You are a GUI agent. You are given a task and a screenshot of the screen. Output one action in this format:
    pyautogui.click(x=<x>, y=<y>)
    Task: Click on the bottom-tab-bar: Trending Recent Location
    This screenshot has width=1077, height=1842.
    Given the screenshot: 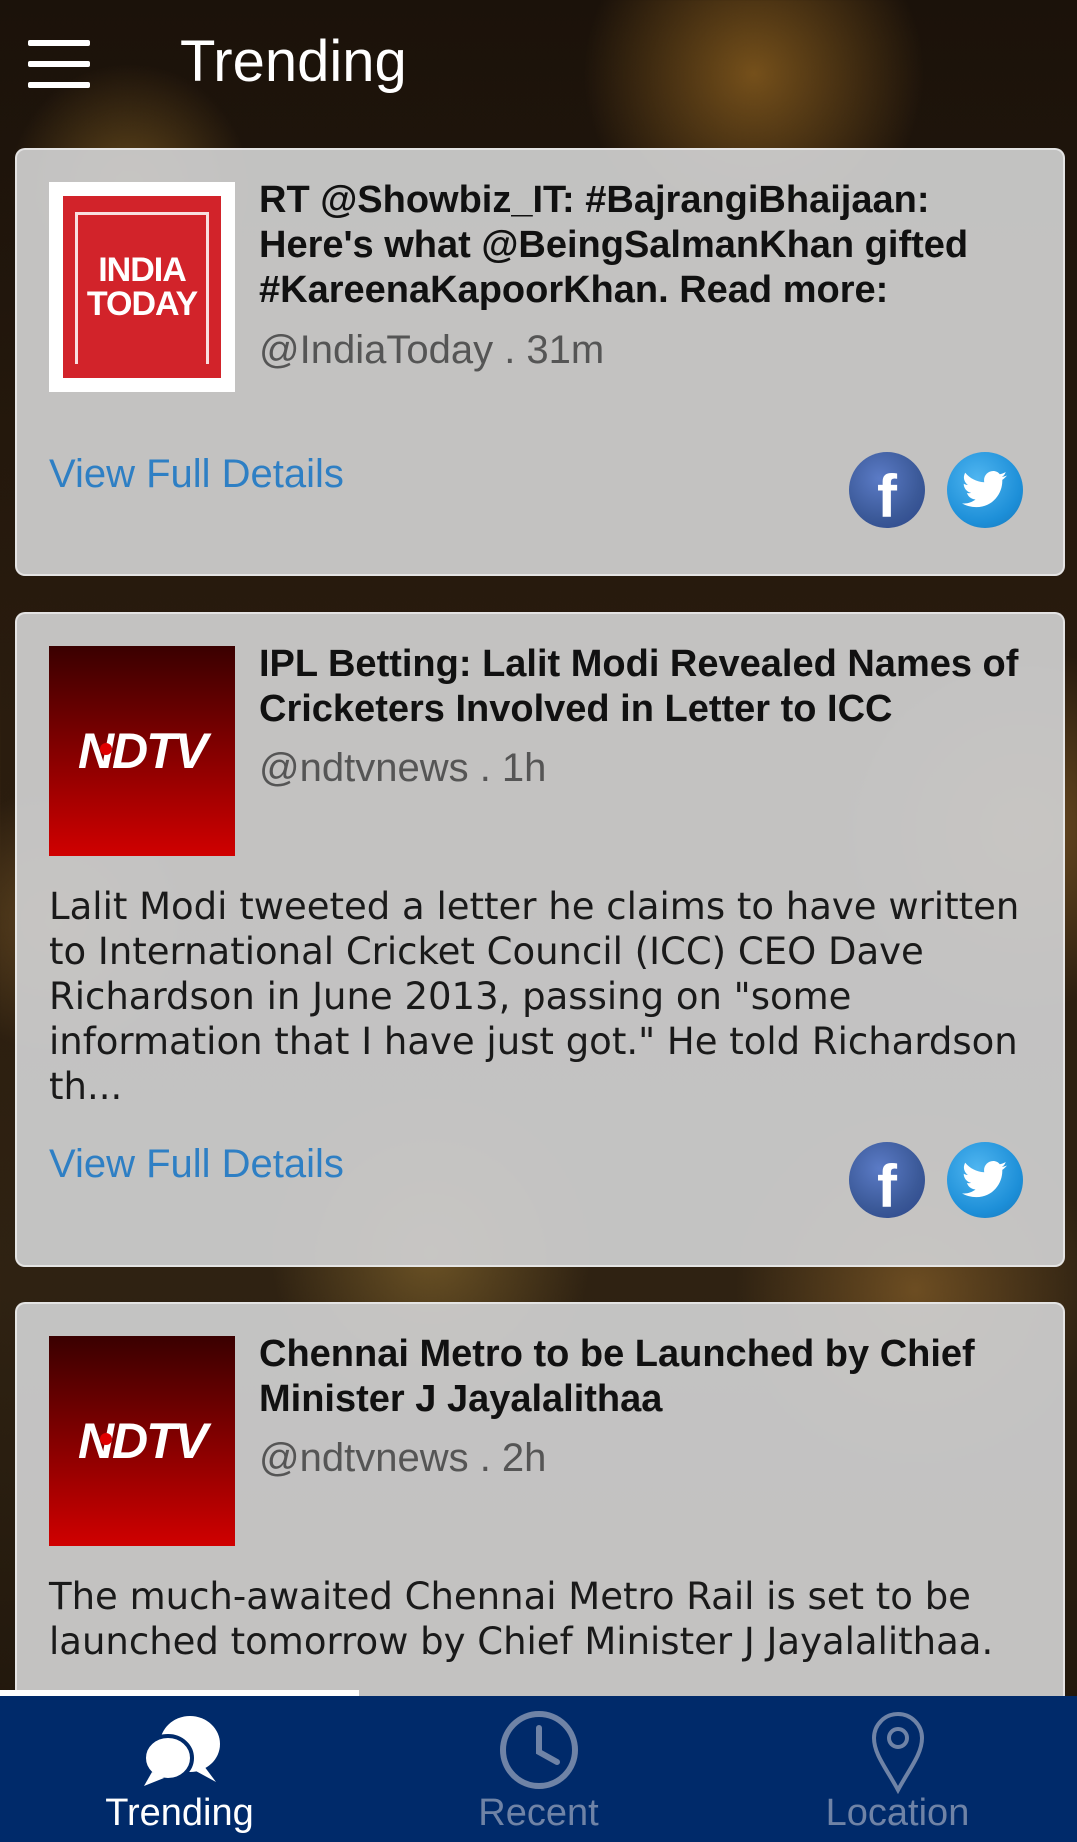 What is the action you would take?
    pyautogui.click(x=538, y=1766)
    